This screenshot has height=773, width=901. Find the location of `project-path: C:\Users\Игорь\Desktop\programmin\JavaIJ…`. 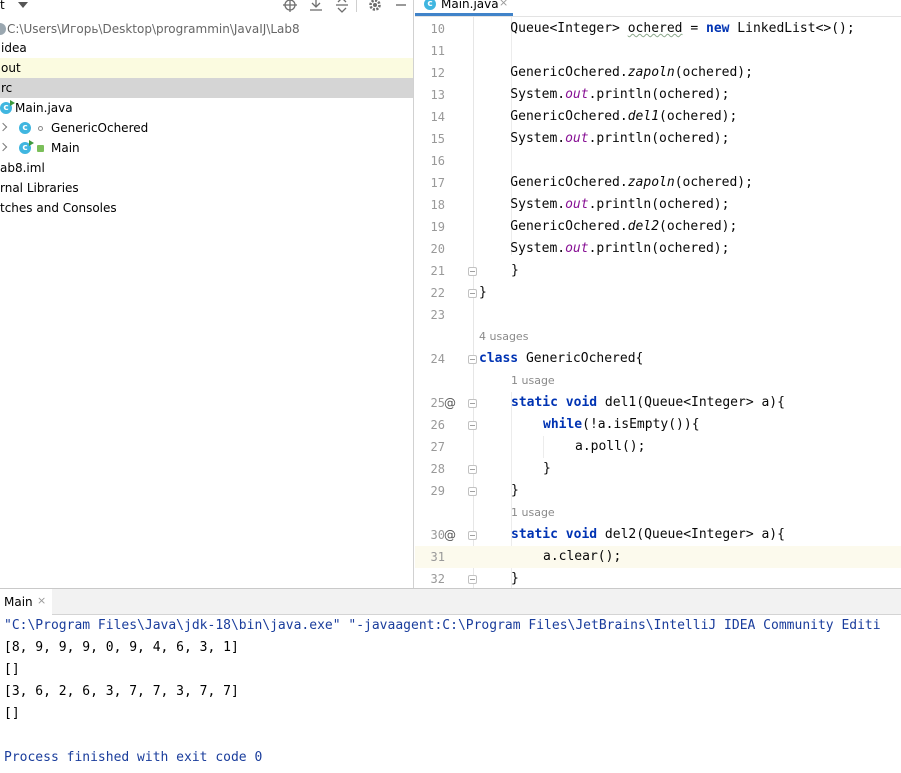

project-path: C:\Users\Игорь\Desktop\programmin\JavaIJ… is located at coordinates (153, 29).